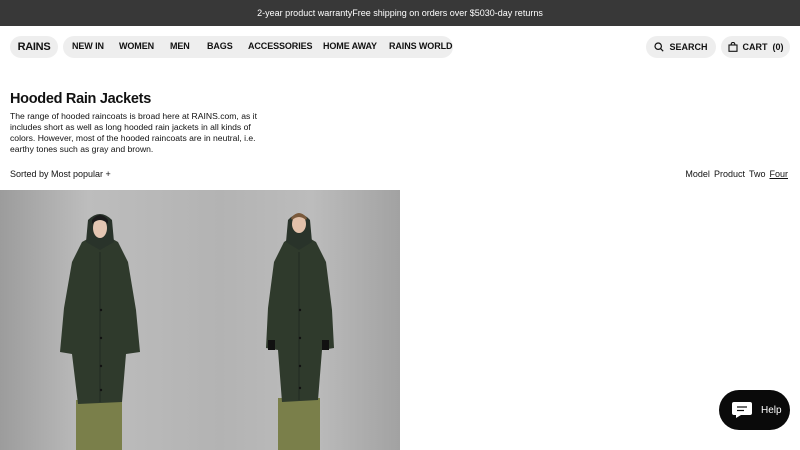 The image size is (800, 450). I want to click on search-button: SEARCH, so click(681, 47).